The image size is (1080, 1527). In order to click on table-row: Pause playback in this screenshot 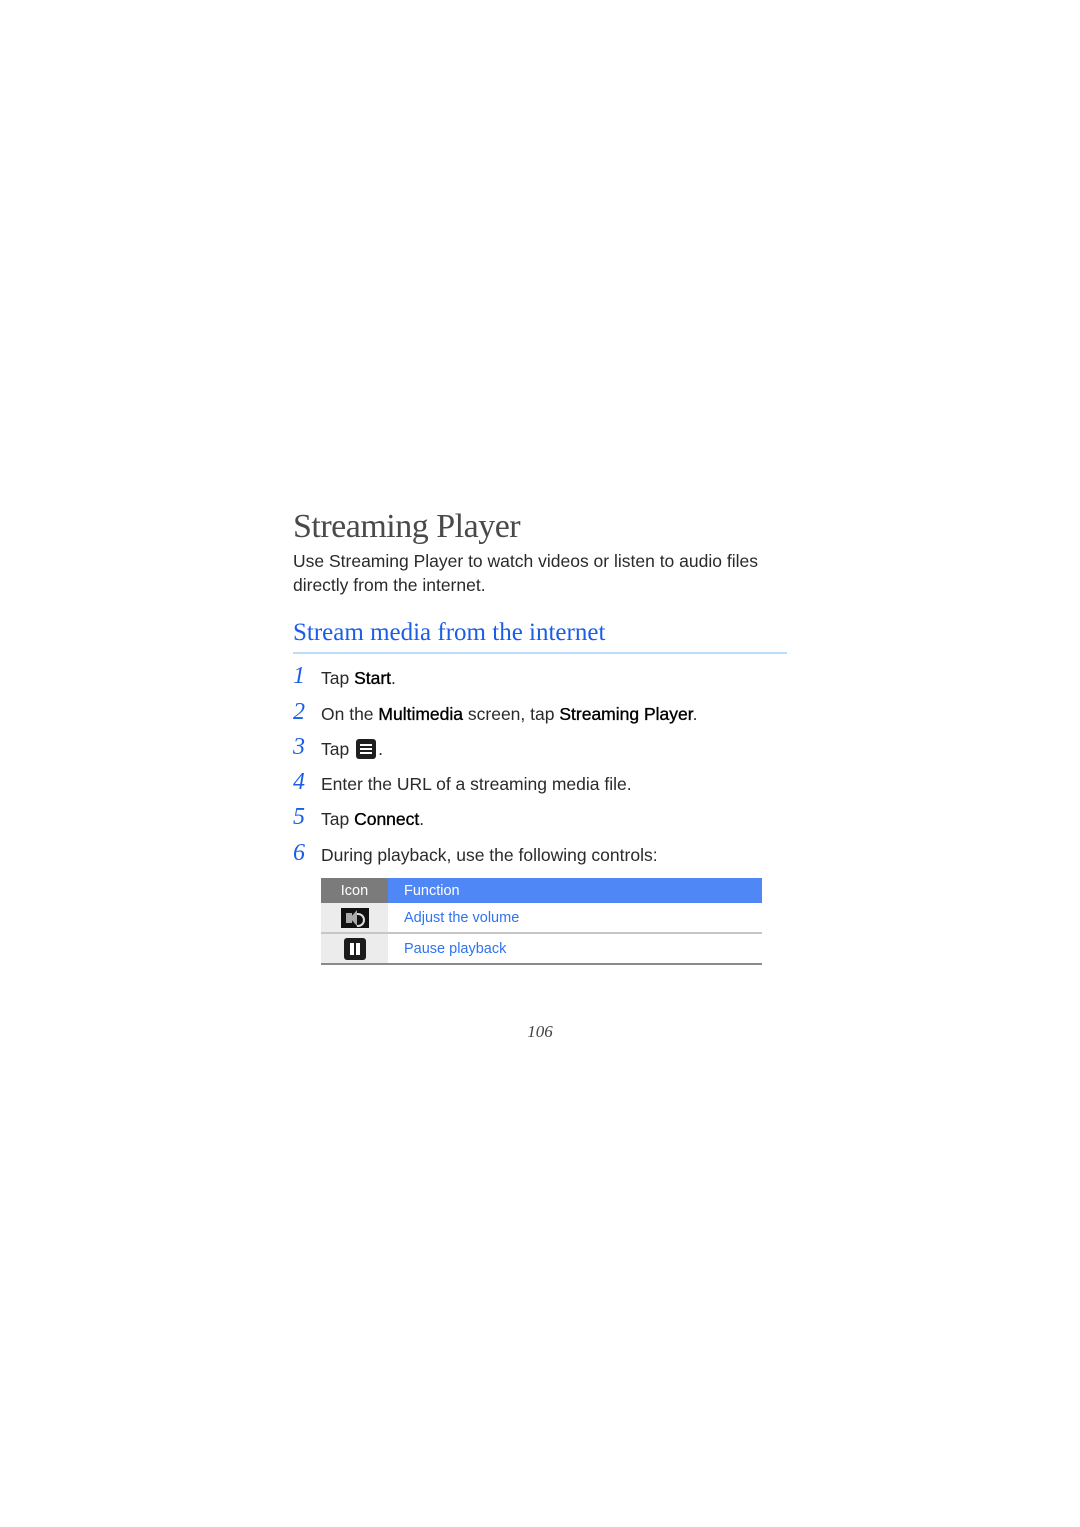, I will do `click(541, 949)`.